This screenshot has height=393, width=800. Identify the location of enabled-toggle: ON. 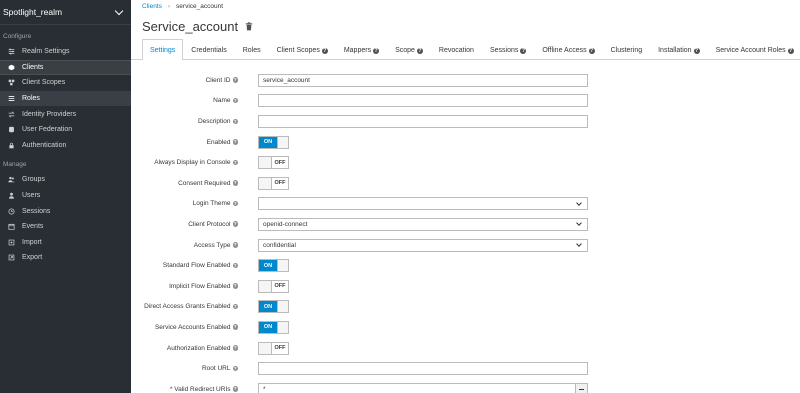
(273, 142).